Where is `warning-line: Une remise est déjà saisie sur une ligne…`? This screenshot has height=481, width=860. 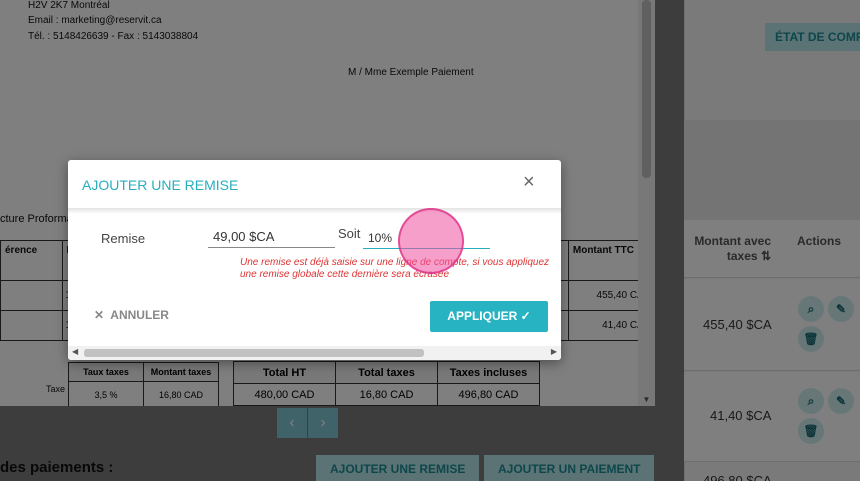
warning-line: Une remise est déjà saisie sur une ligne… is located at coordinates (395, 262).